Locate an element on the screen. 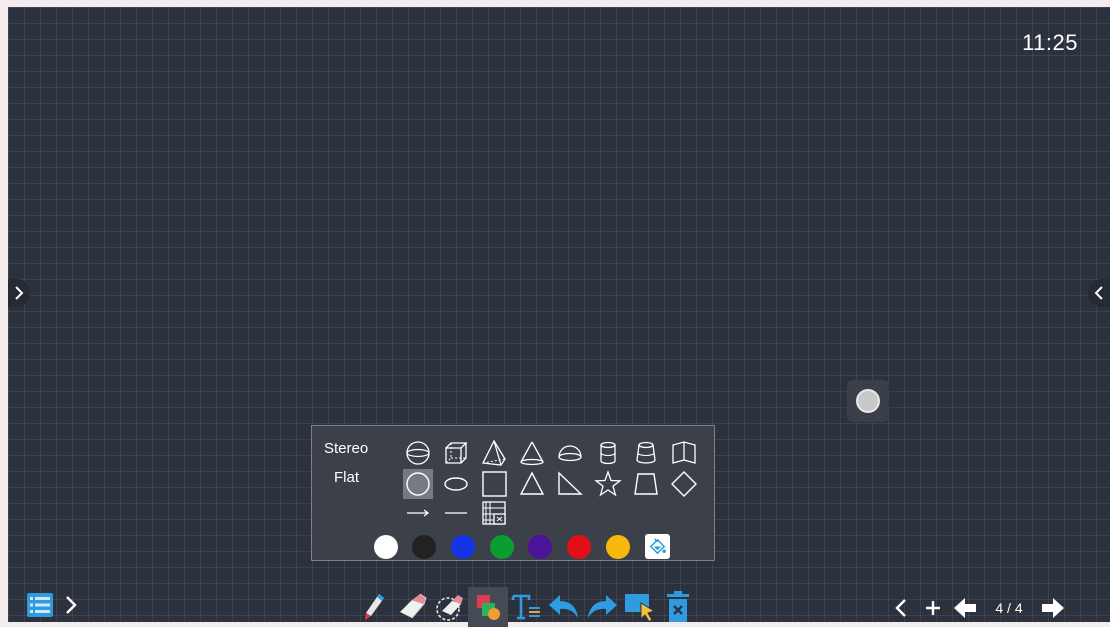 The width and height of the screenshot is (1110, 627). page-counter: 4 / 4 is located at coordinates (1009, 608).